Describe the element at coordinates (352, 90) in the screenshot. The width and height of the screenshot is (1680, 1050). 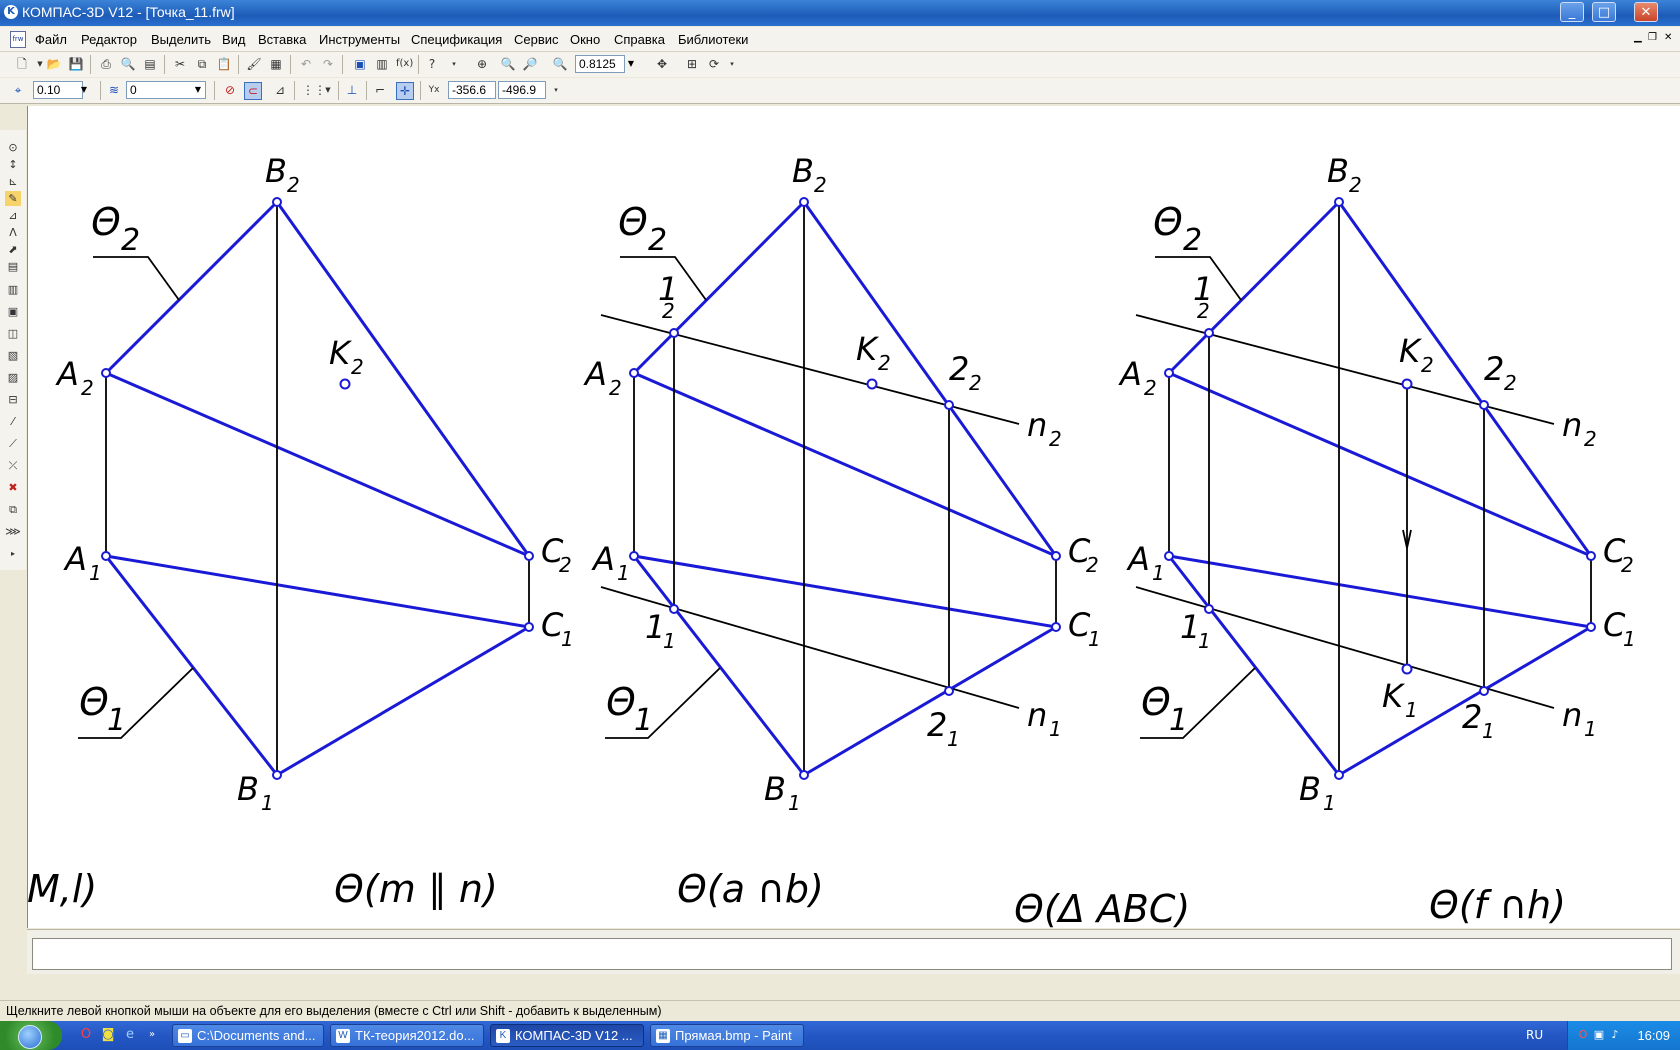
I see `local-cs-icon: ⊥` at that location.